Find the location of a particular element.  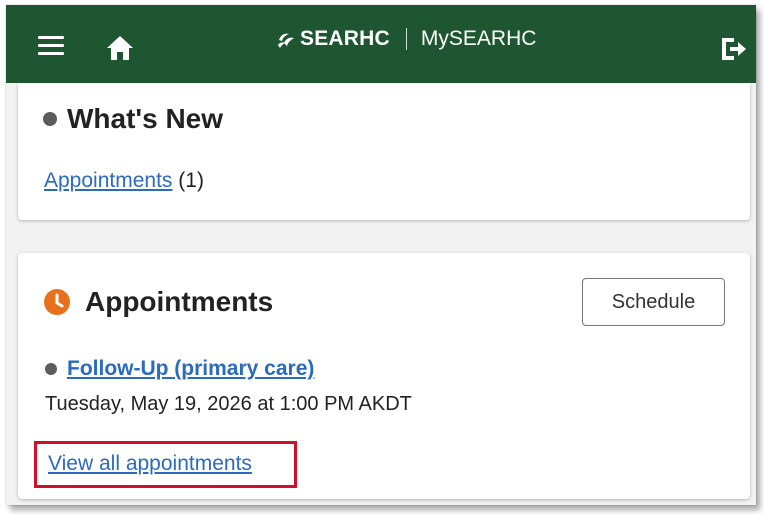

logout-button is located at coordinates (734, 49).